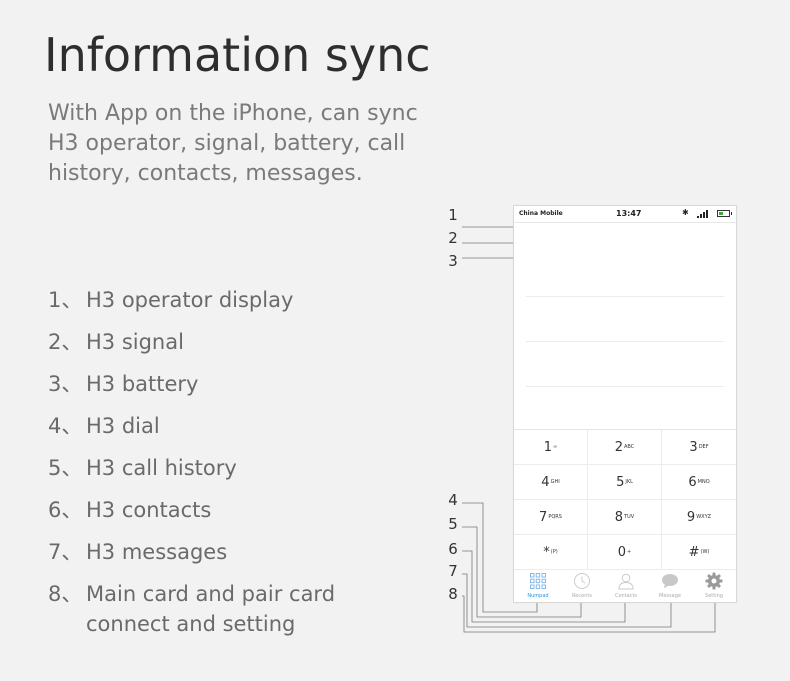  Describe the element at coordinates (453, 571) in the screenshot. I see `callout-7: 7` at that location.